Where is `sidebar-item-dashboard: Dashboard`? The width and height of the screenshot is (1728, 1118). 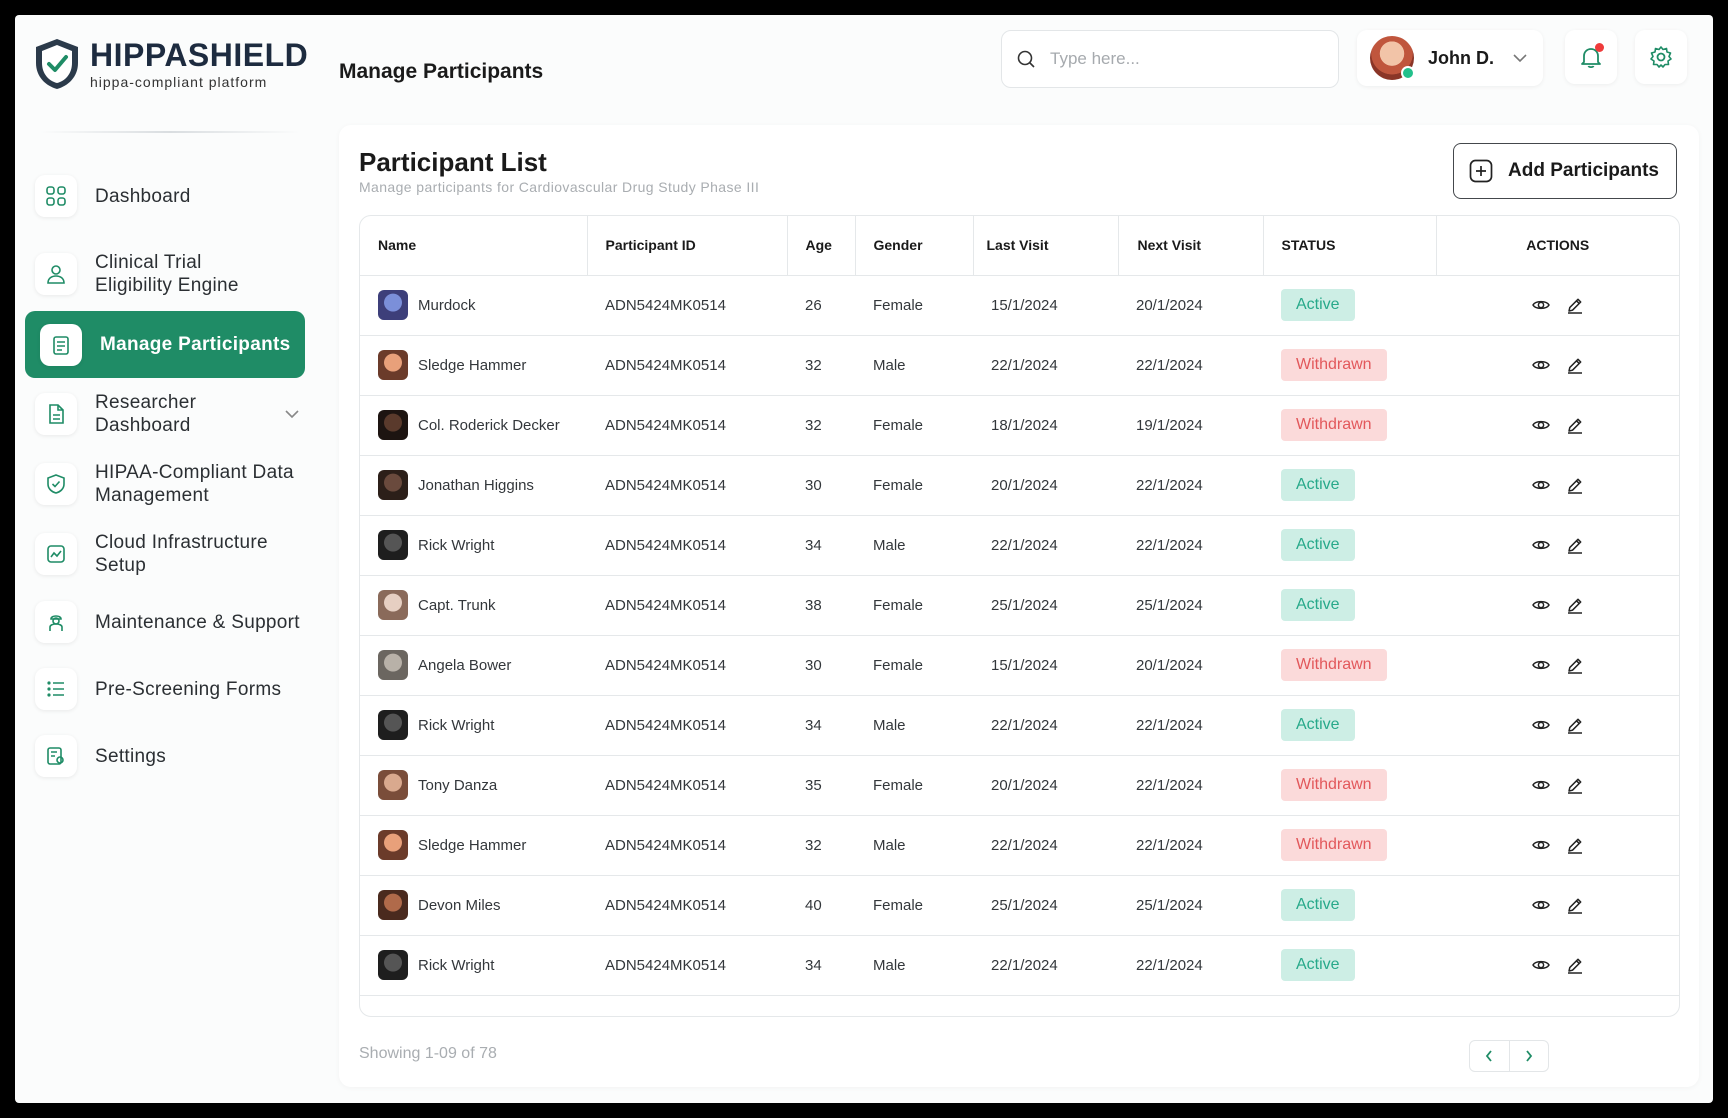
sidebar-item-dashboard: Dashboard is located at coordinates (175, 196).